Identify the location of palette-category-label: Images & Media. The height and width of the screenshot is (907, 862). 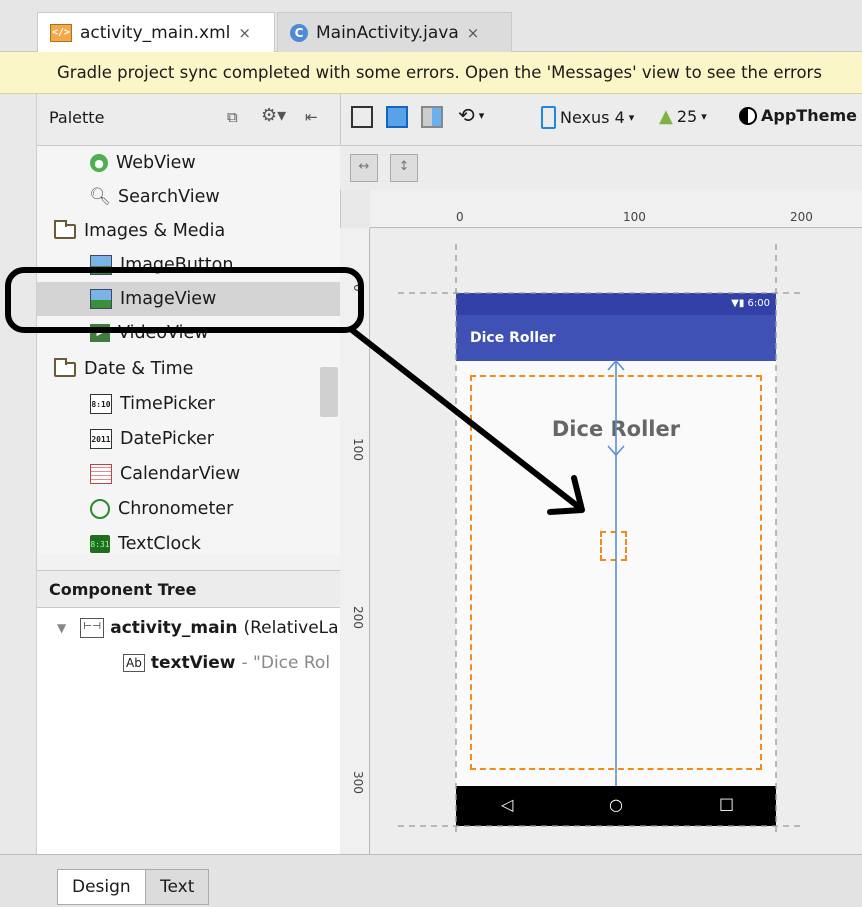
(155, 231).